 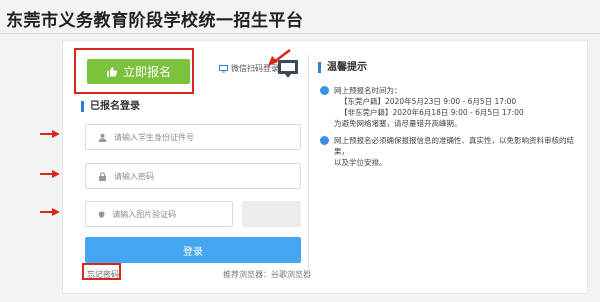 I want to click on password-field, so click(x=193, y=176).